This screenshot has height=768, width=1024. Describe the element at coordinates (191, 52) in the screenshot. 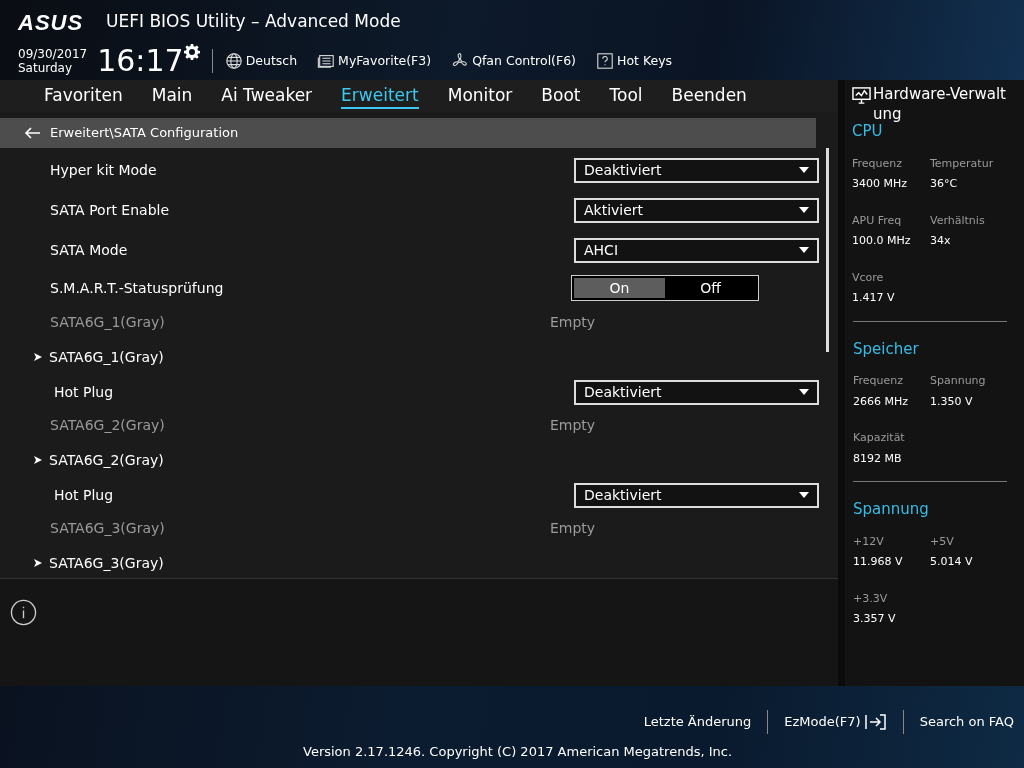

I see `gear-icon` at that location.